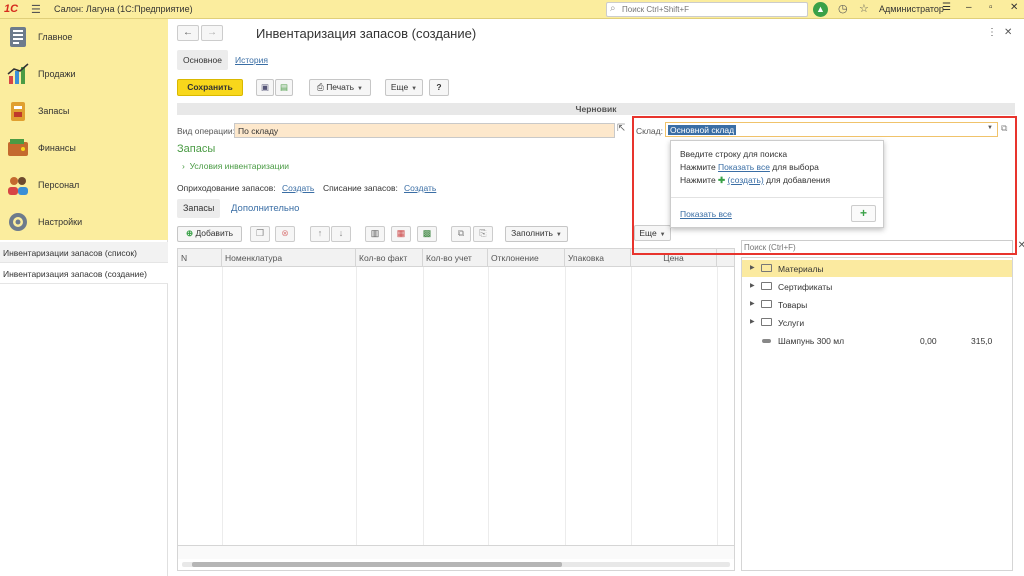  Describe the element at coordinates (992, 32) in the screenshot. I see `more-options-icon: ⋮` at that location.